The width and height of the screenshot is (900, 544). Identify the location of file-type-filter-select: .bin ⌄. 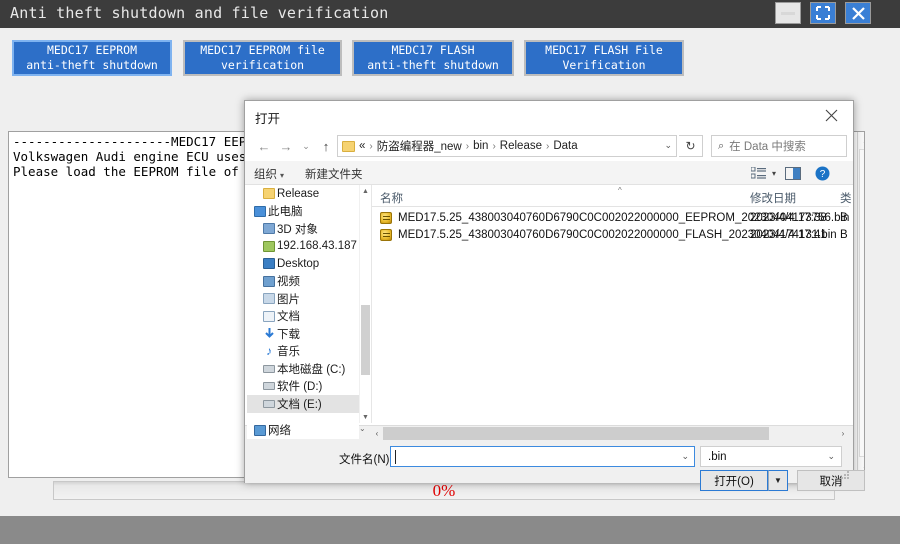
(771, 456).